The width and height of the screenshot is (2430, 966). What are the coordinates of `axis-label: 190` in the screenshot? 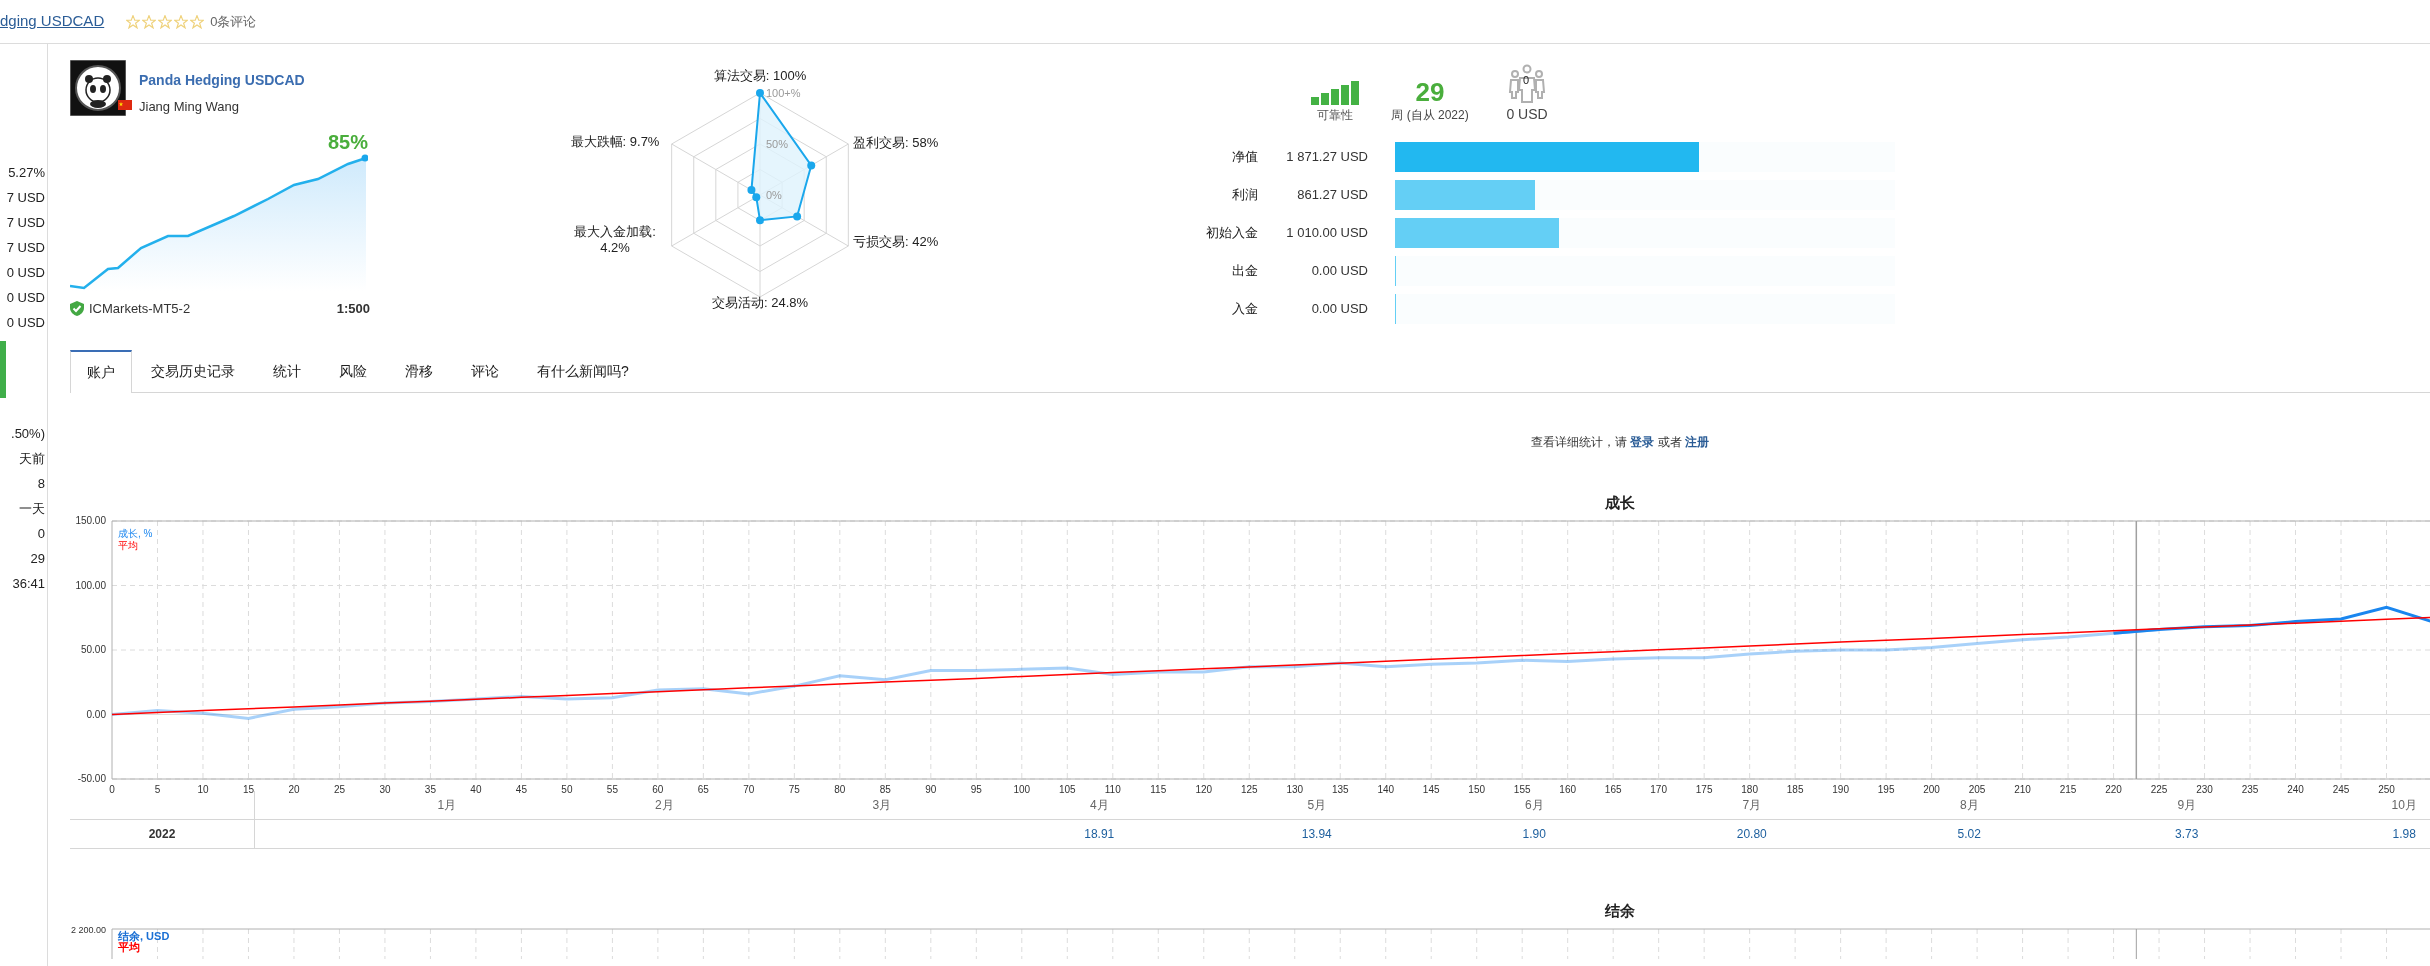 It's located at (1840, 789).